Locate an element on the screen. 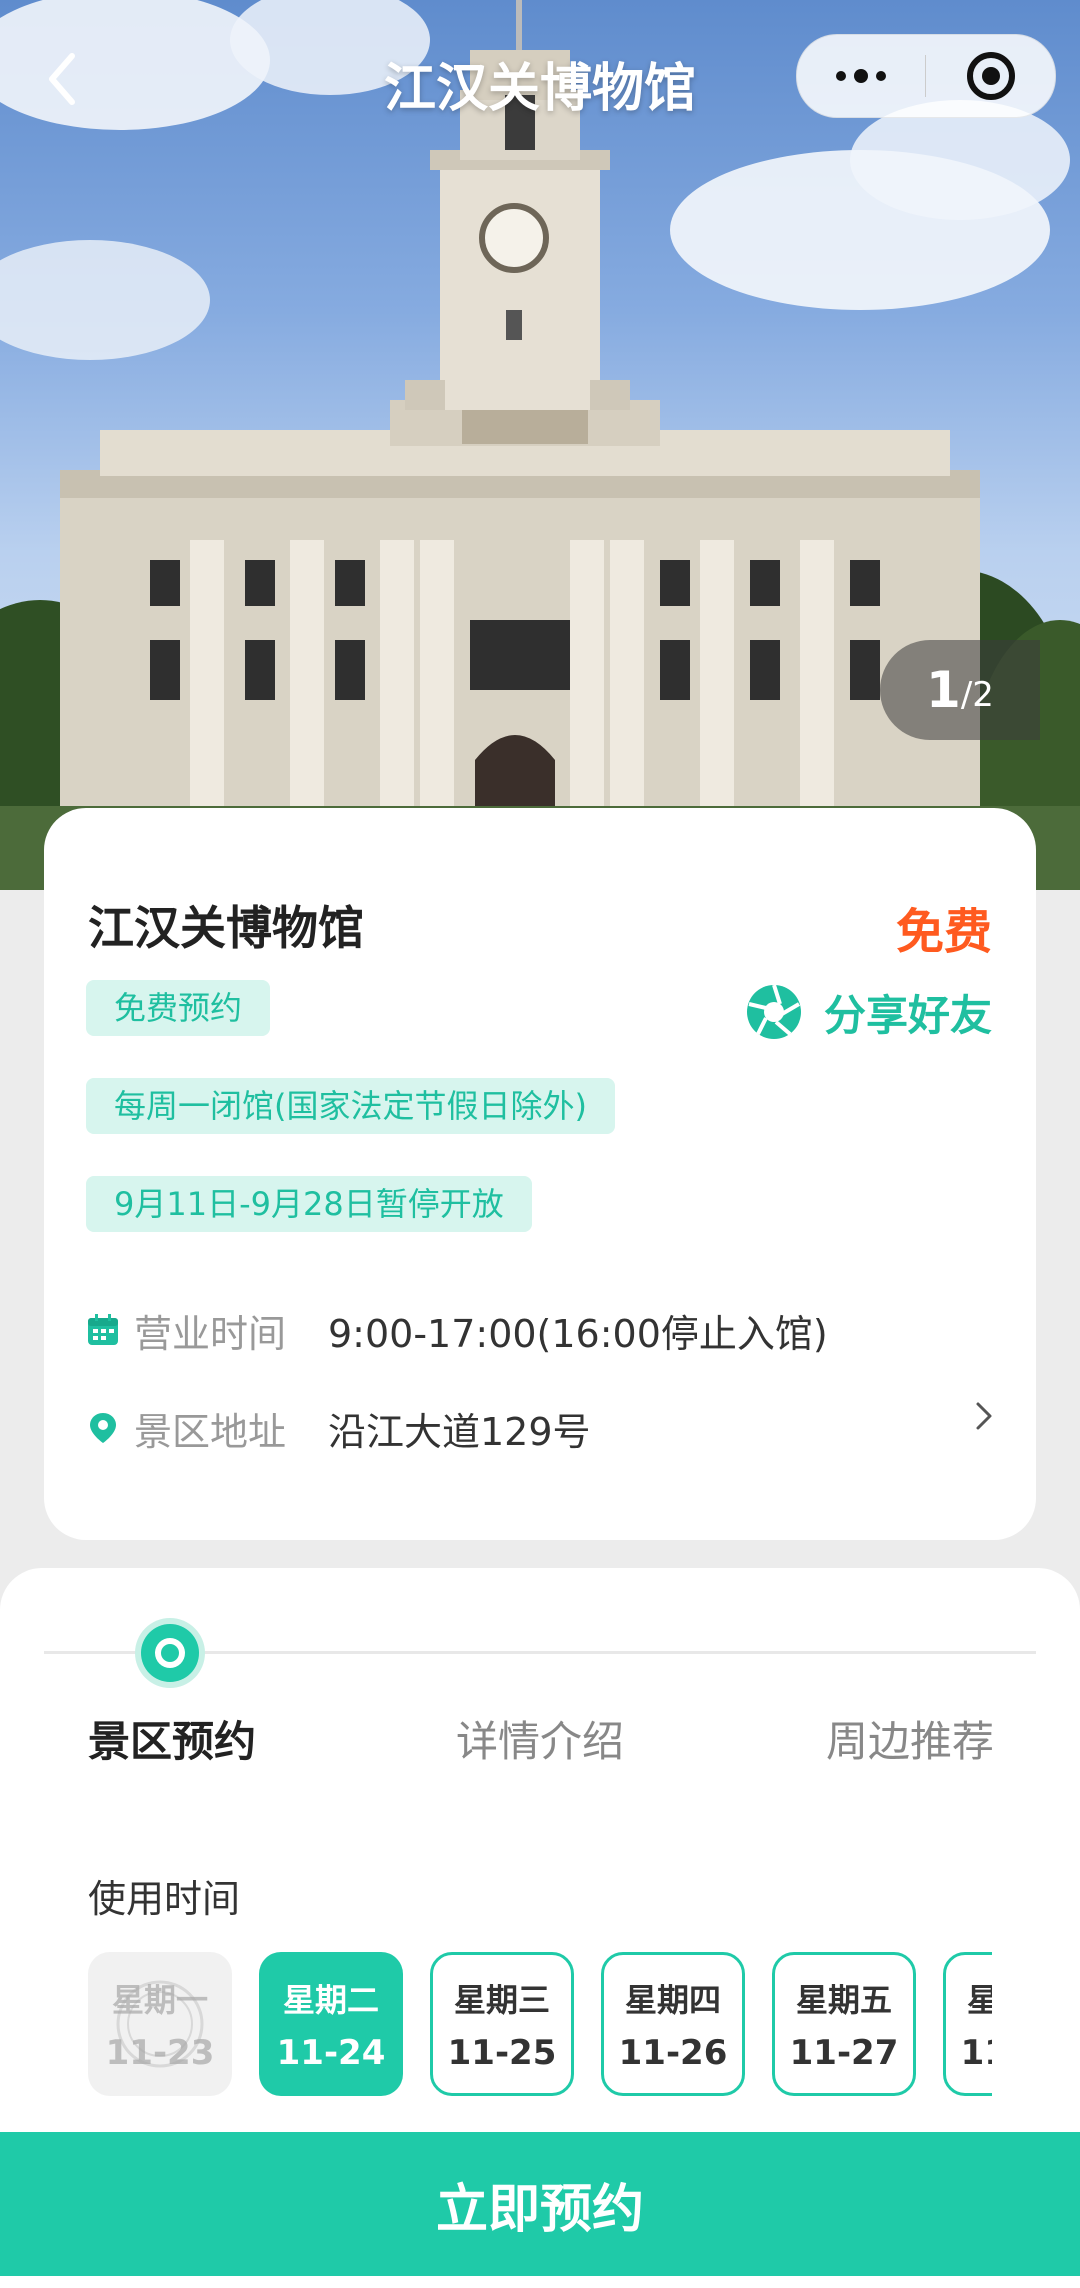 The height and width of the screenshot is (2288, 1080). date-weekday: 星期二 is located at coordinates (330, 2000).